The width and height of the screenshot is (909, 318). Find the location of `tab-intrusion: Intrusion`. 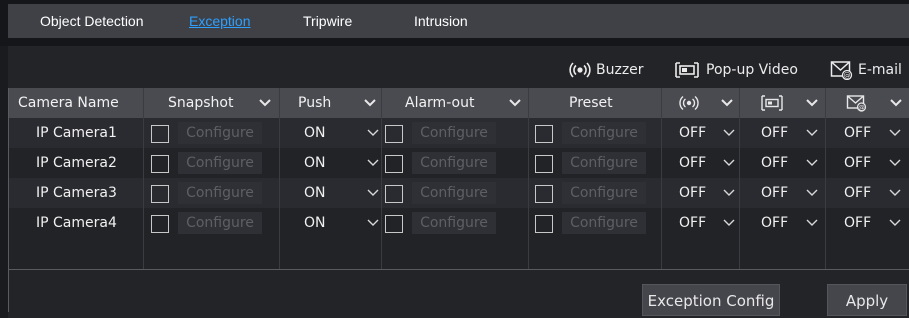

tab-intrusion: Intrusion is located at coordinates (441, 21).